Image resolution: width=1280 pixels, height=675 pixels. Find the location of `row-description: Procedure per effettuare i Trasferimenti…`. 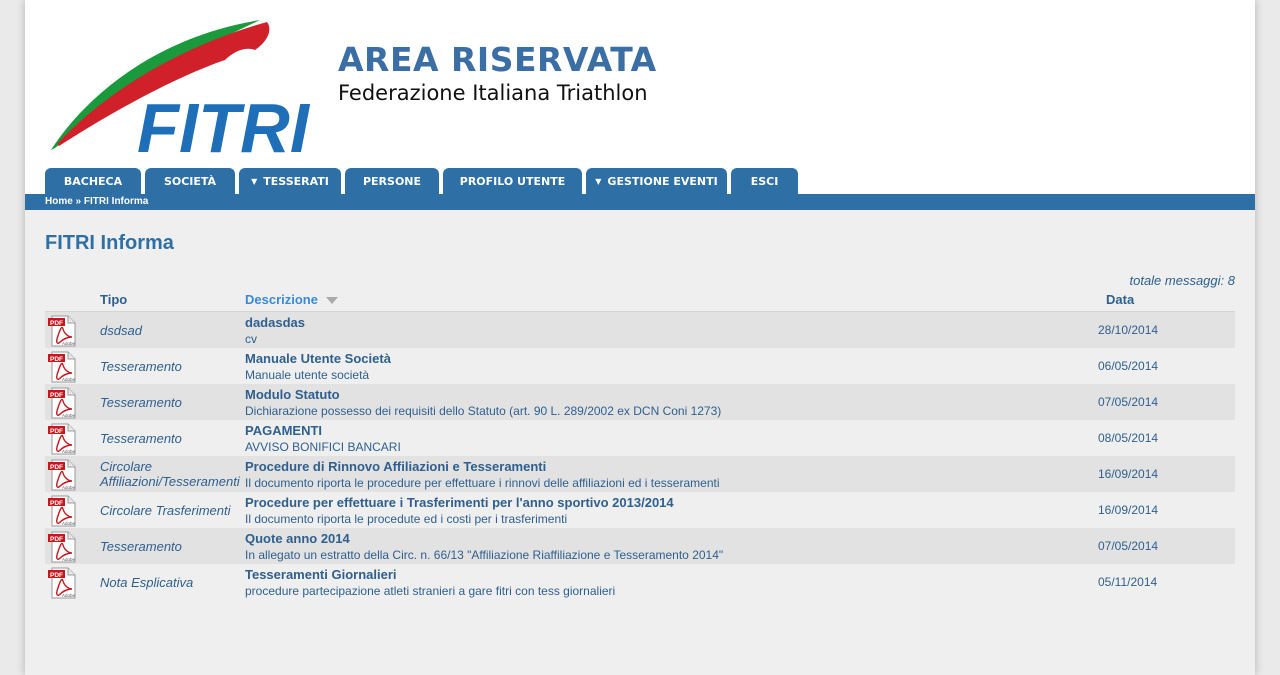

row-description: Procedure per effettuare i Trasferimenti… is located at coordinates (675, 511).